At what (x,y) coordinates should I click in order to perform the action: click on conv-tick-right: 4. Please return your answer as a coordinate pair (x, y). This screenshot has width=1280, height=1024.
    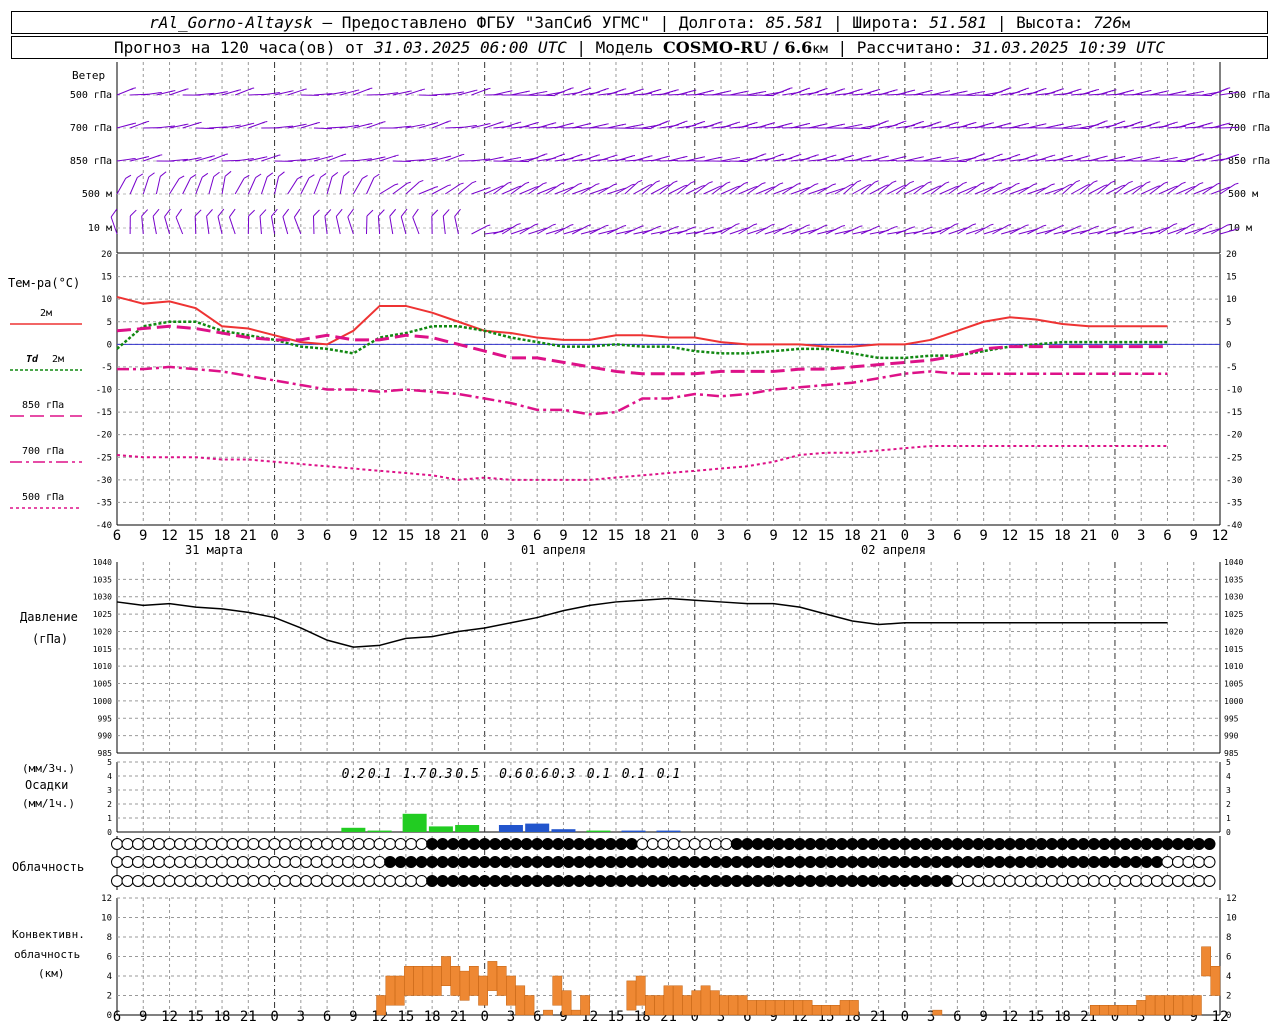
    Looking at the image, I should click on (1228, 977).